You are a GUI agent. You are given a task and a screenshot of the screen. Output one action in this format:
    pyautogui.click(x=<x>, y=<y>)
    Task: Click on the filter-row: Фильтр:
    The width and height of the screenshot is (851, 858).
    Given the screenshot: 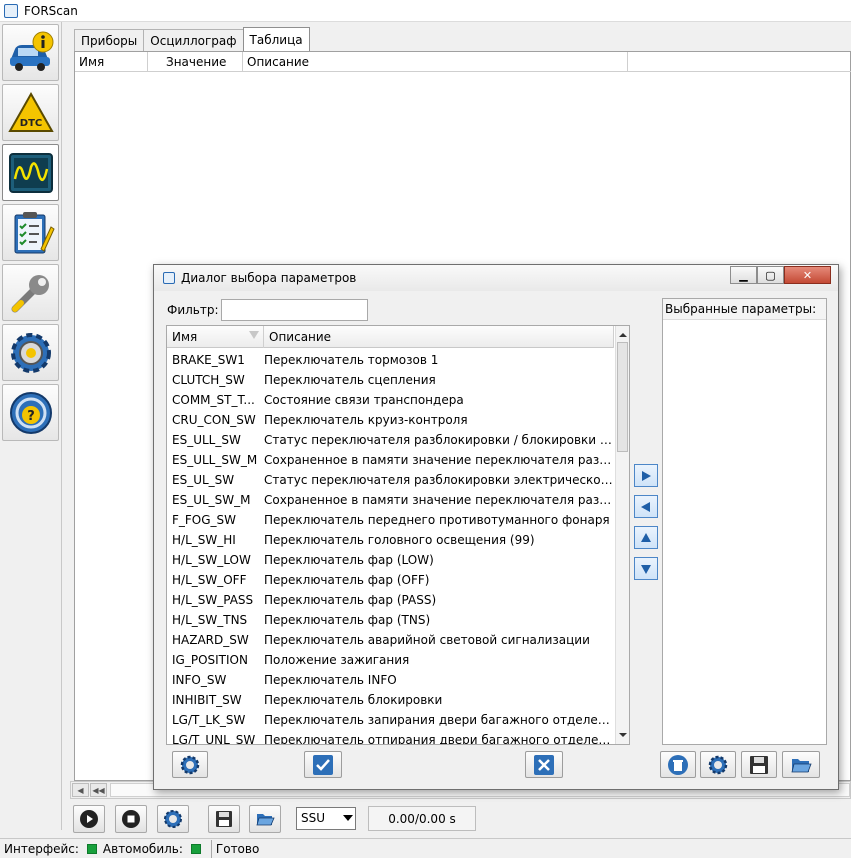 What is the action you would take?
    pyautogui.click(x=398, y=310)
    